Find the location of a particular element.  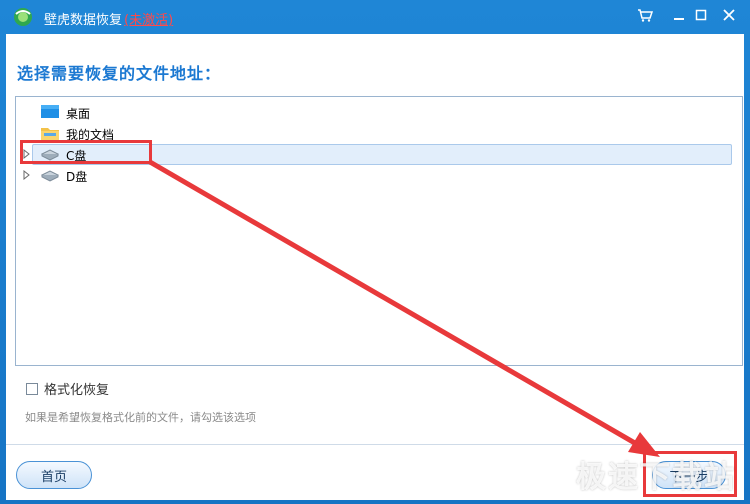

format-recover-label: 格式化恢复 is located at coordinates (77, 390).